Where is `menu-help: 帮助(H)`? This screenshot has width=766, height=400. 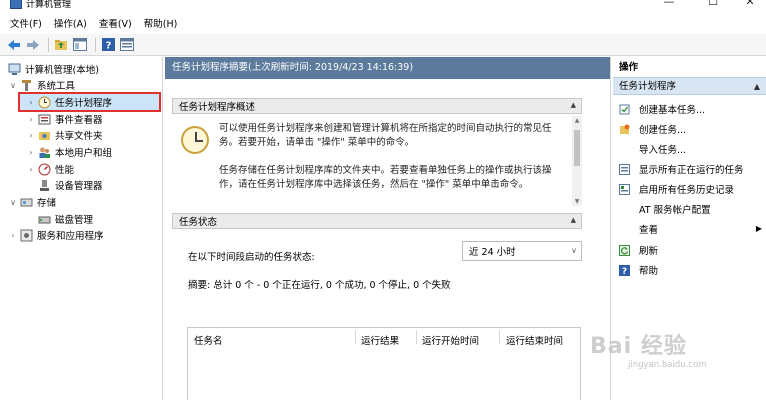 menu-help: 帮助(H) is located at coordinates (161, 23).